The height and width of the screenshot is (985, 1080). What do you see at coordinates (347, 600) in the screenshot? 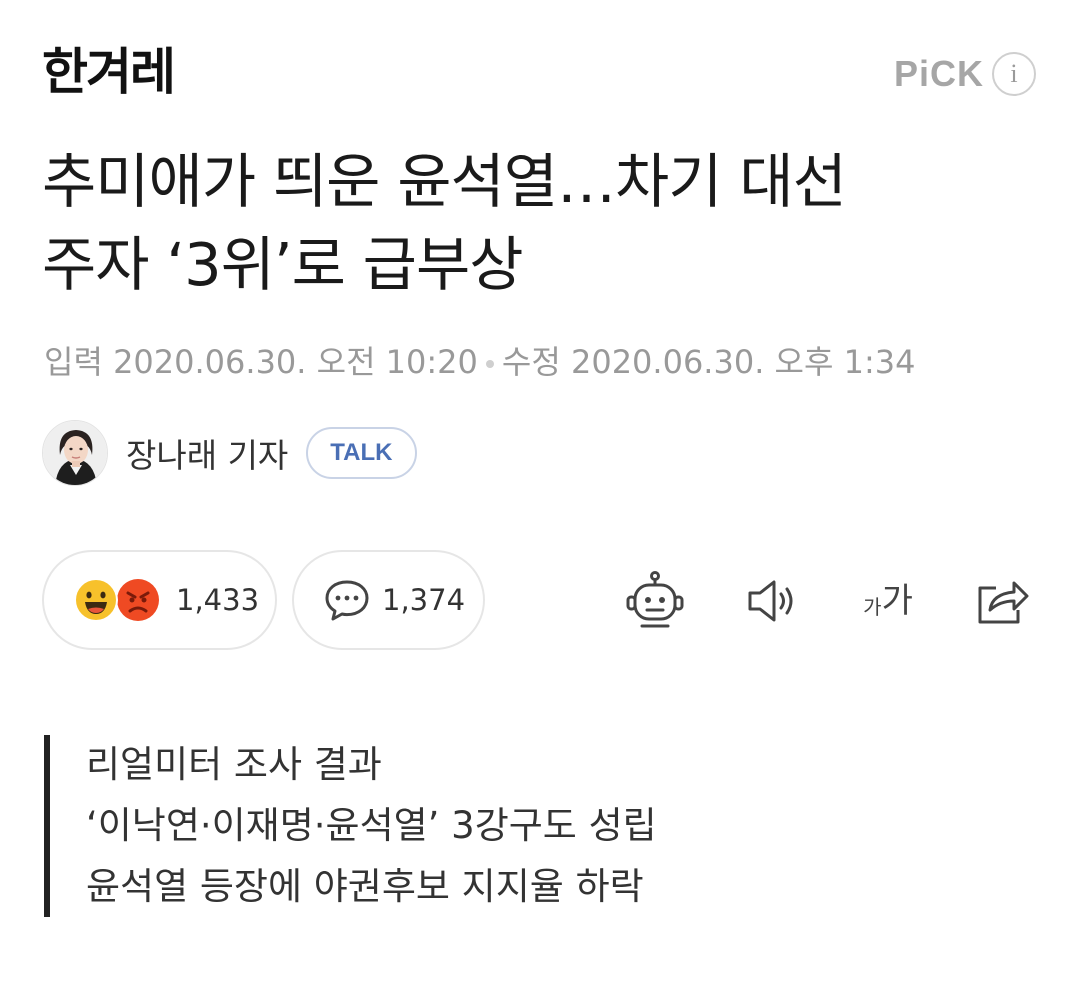
I see `comment-bubble-icon` at bounding box center [347, 600].